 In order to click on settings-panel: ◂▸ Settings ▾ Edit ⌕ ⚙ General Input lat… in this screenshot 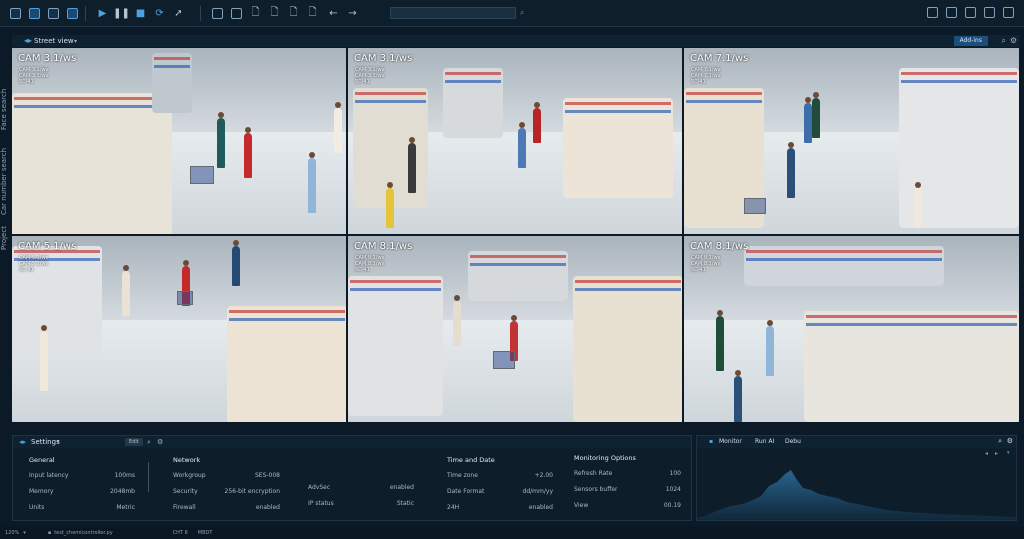, I will do `click(352, 478)`.